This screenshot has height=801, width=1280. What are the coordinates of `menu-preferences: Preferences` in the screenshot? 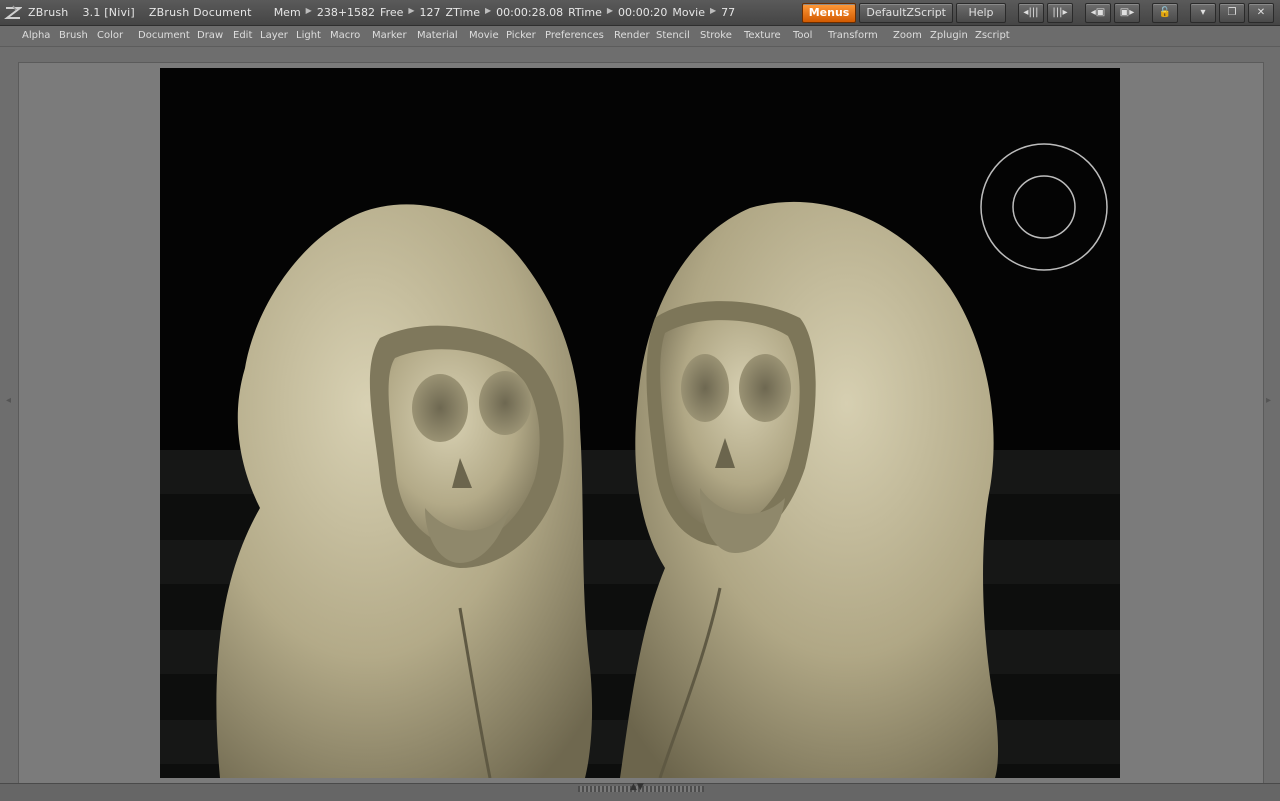 It's located at (574, 35).